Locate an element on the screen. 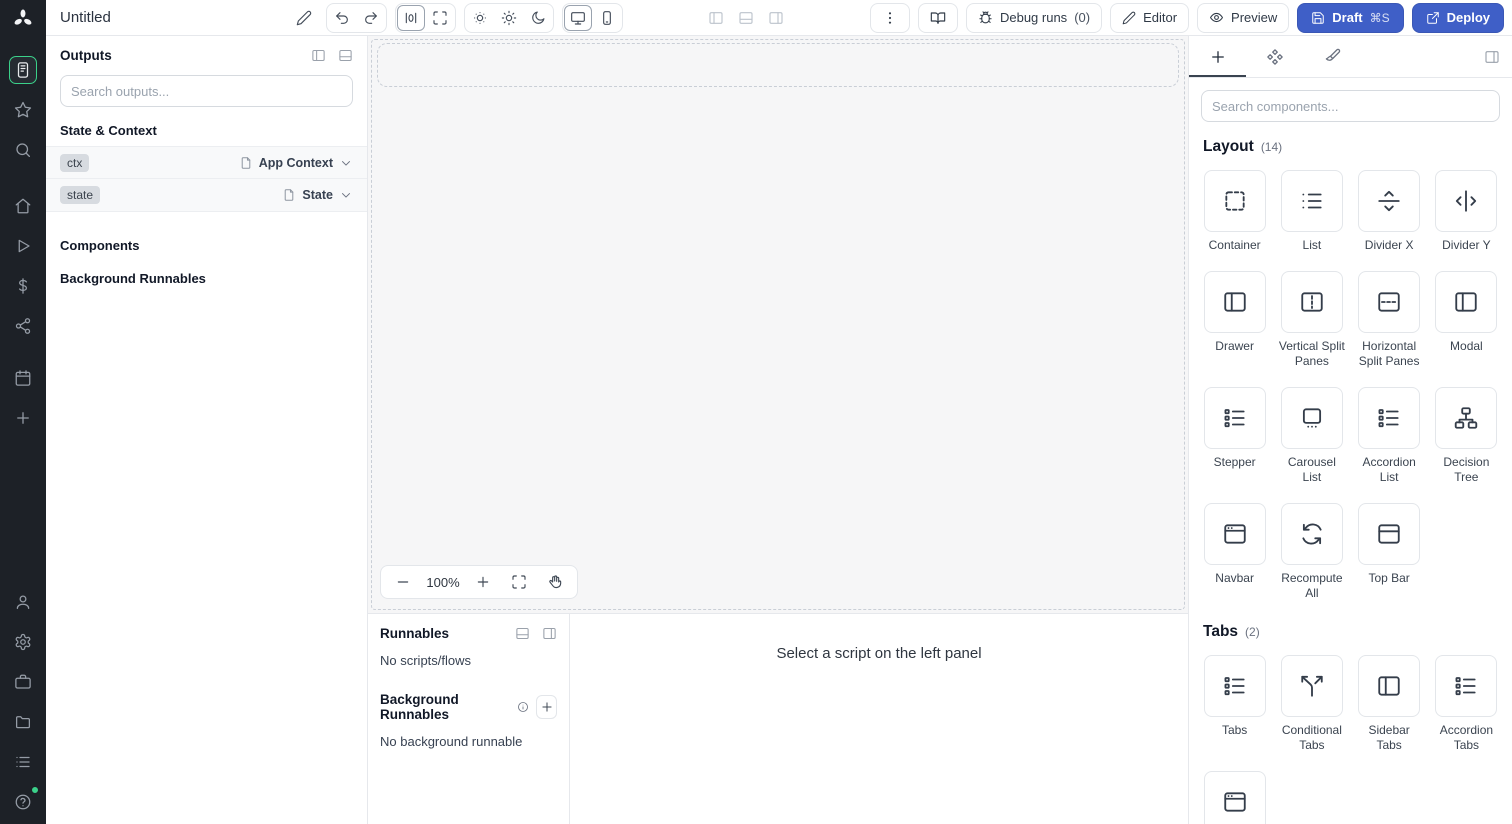 Image resolution: width=1512 pixels, height=824 pixels. desktop-view-button is located at coordinates (578, 17).